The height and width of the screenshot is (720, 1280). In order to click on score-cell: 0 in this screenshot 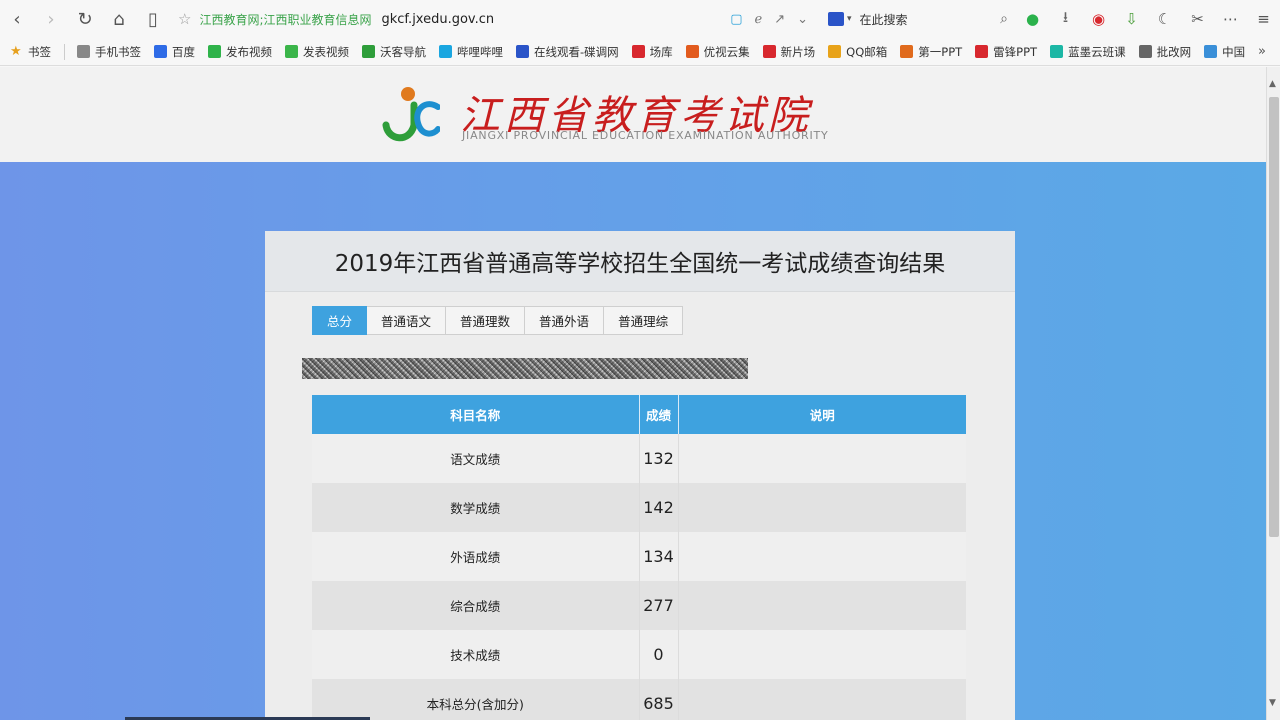, I will do `click(659, 654)`.